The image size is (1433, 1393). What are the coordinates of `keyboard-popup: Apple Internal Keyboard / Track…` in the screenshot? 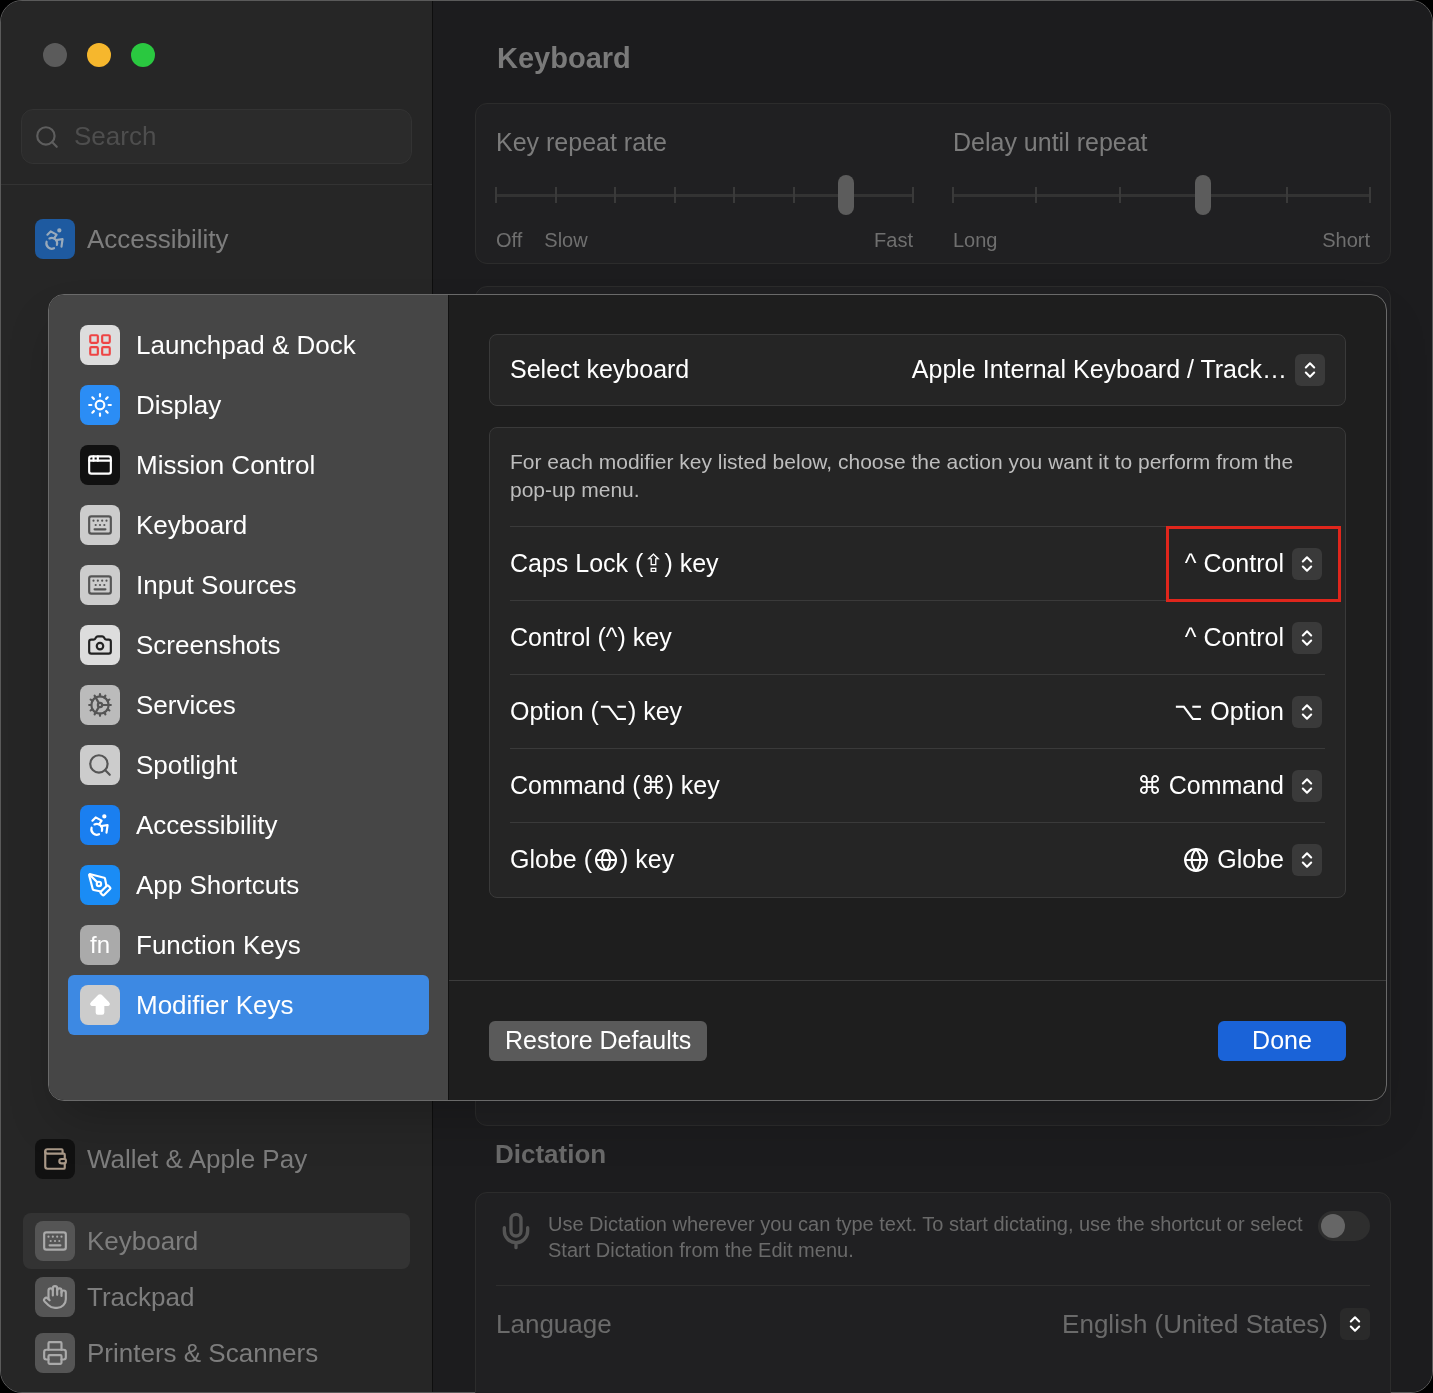 It's located at (1099, 370).